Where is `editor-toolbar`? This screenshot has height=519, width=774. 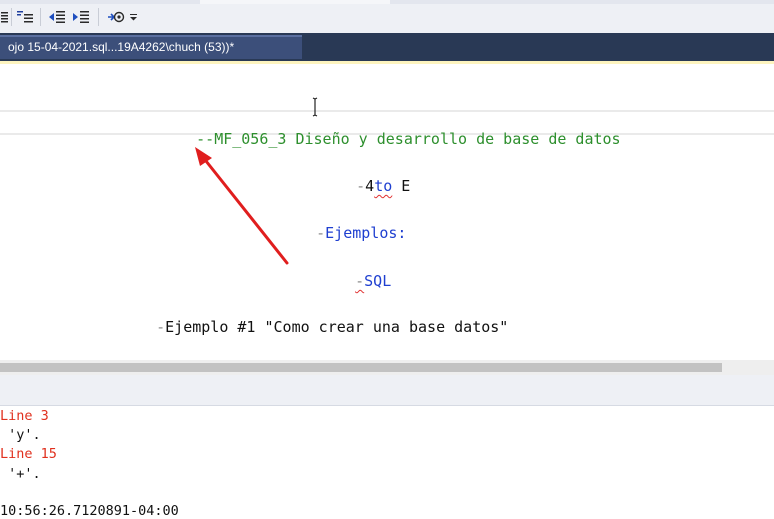 editor-toolbar is located at coordinates (387, 17).